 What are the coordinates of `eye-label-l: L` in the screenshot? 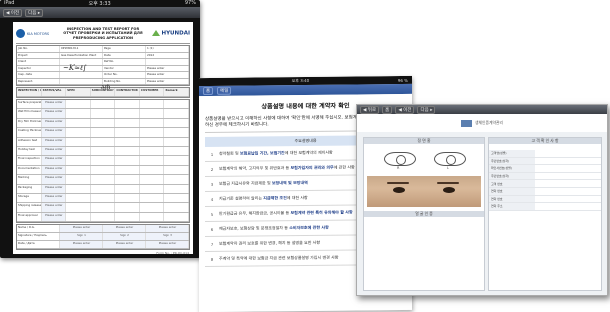 It's located at (448, 168).